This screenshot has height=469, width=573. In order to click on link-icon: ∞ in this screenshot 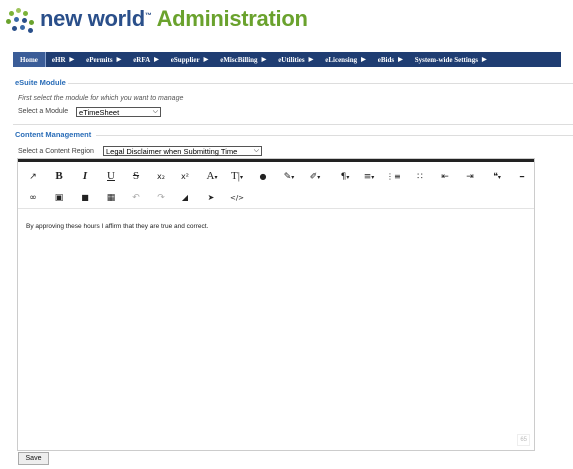, I will do `click(33, 198)`.